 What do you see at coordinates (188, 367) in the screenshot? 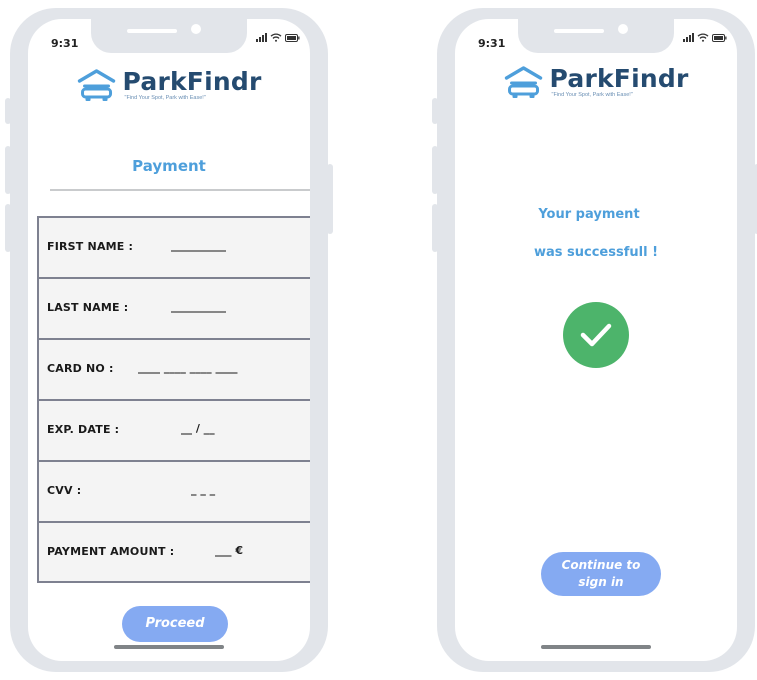
I see `card-number-field: ____ ____ ____ ____` at bounding box center [188, 367].